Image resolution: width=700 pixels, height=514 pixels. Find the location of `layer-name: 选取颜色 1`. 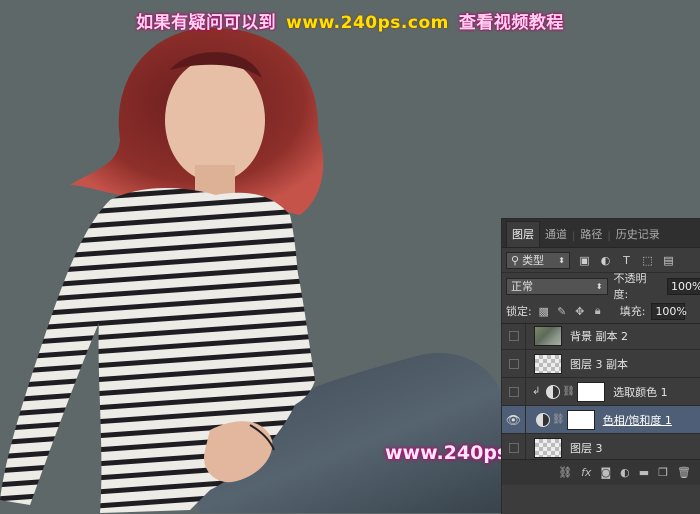

layer-name: 选取颜色 1 is located at coordinates (640, 392).